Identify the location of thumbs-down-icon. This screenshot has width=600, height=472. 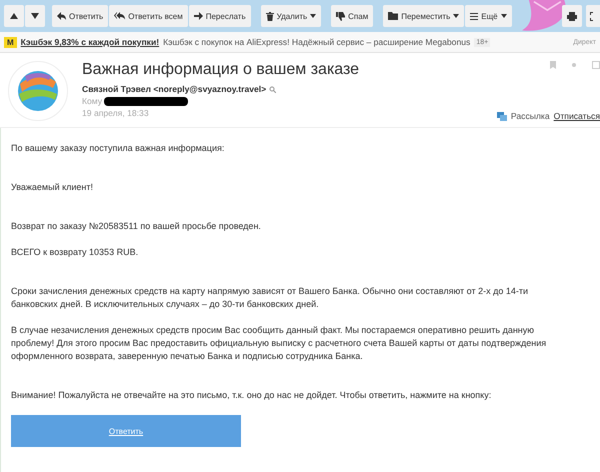
(341, 16).